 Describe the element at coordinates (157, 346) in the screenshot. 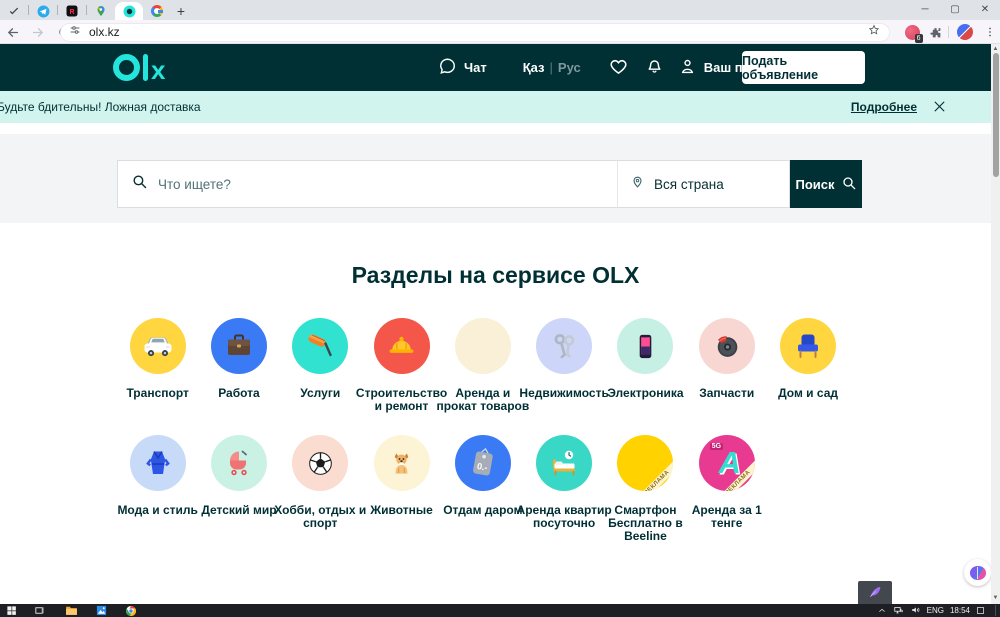

I see `car-icon` at that location.